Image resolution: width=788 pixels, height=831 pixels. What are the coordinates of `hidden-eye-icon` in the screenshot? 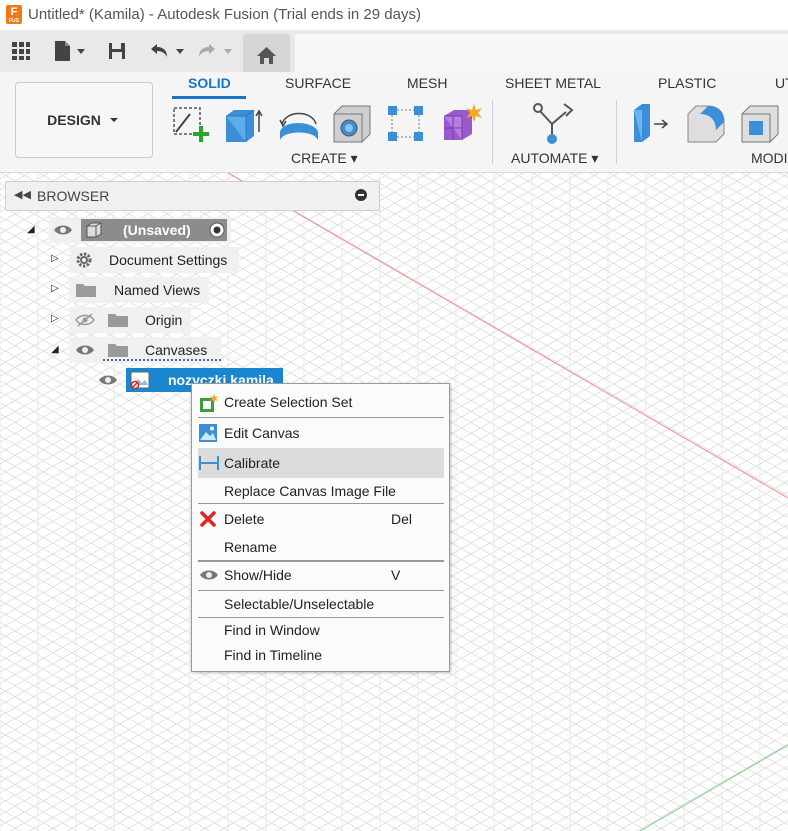 It's located at (85, 321).